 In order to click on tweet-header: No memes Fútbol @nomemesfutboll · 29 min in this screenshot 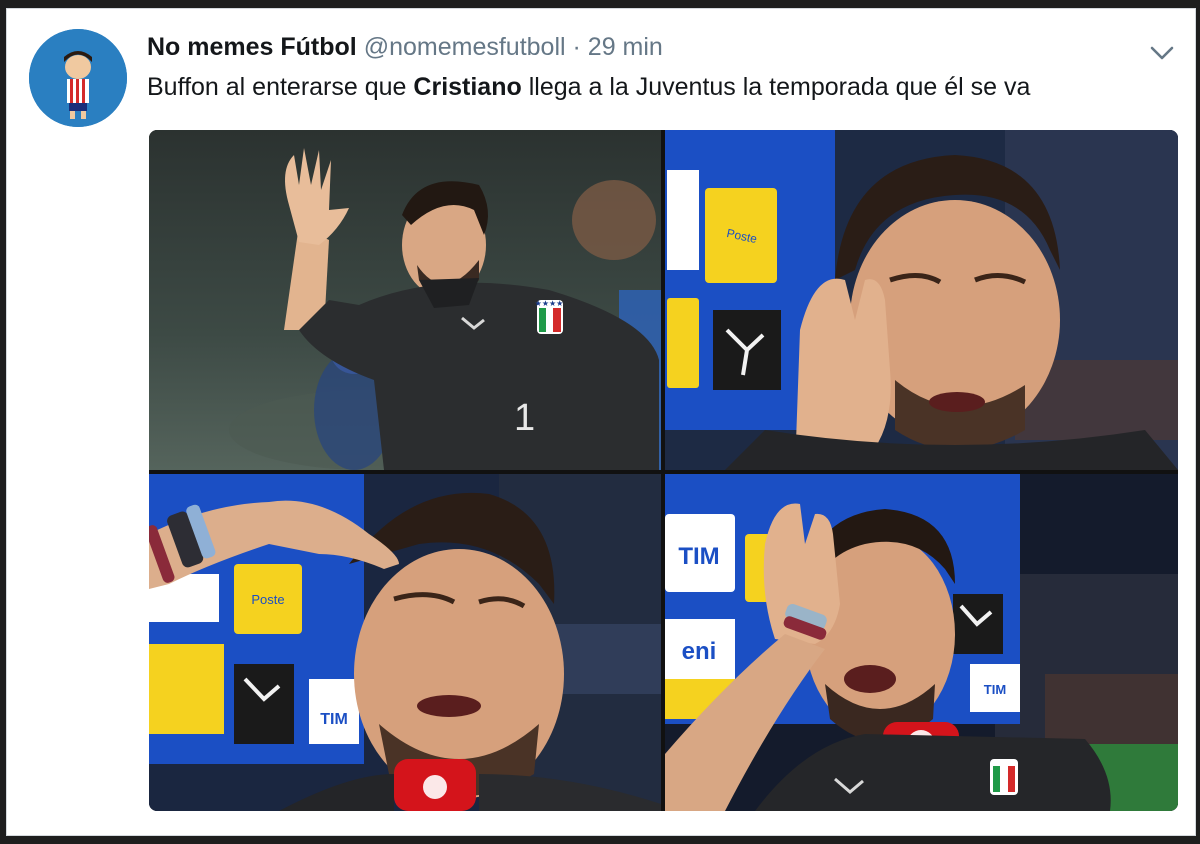, I will do `click(661, 47)`.